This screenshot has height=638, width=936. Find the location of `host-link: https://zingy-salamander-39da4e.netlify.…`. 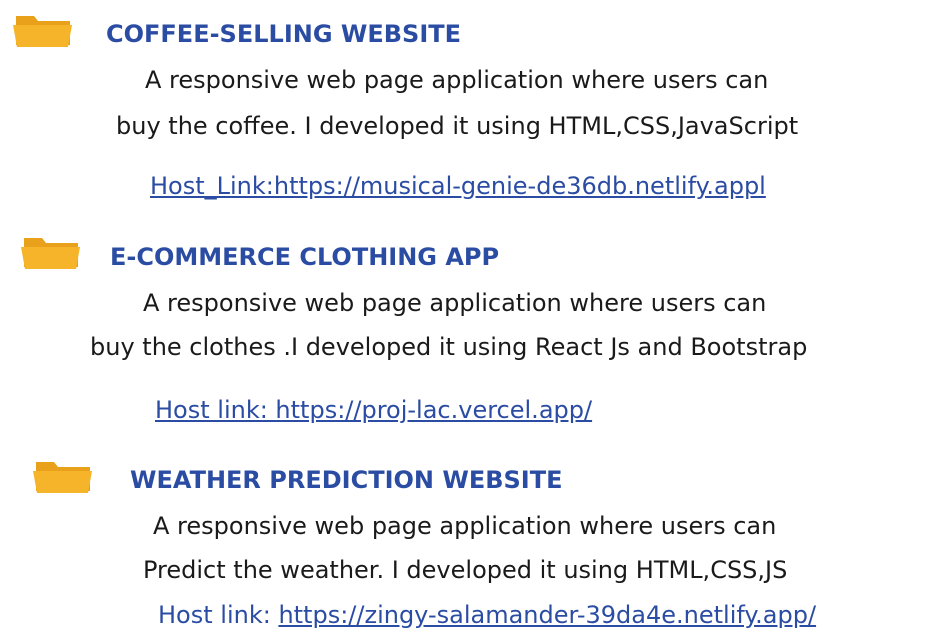

host-link: https://zingy-salamander-39da4e.netlify.… is located at coordinates (547, 615).